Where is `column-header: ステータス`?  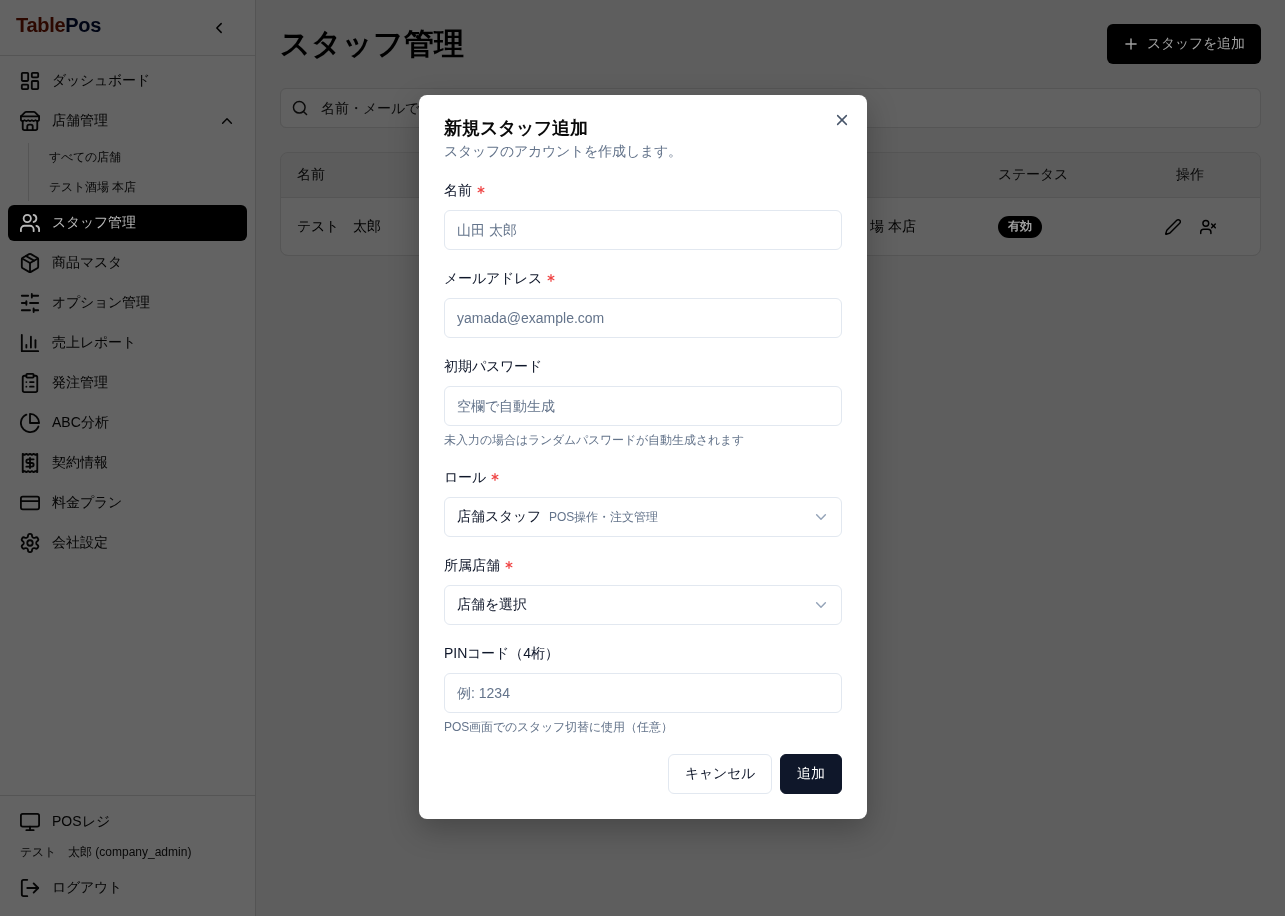
column-header: ステータス is located at coordinates (1033, 174).